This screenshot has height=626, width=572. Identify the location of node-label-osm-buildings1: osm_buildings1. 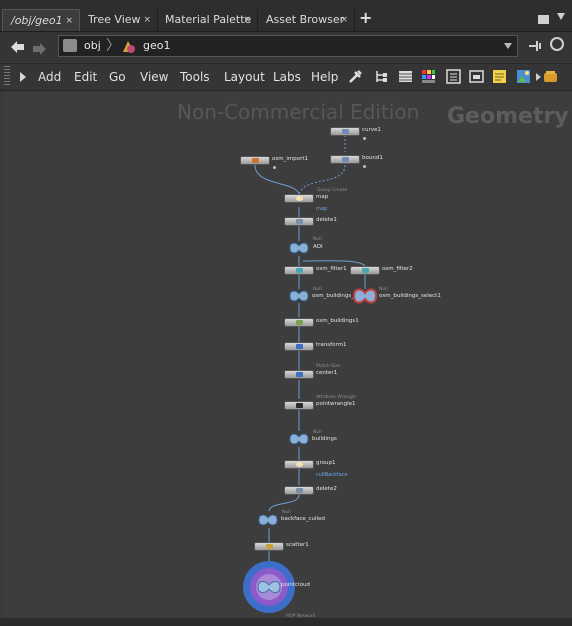
(337, 321).